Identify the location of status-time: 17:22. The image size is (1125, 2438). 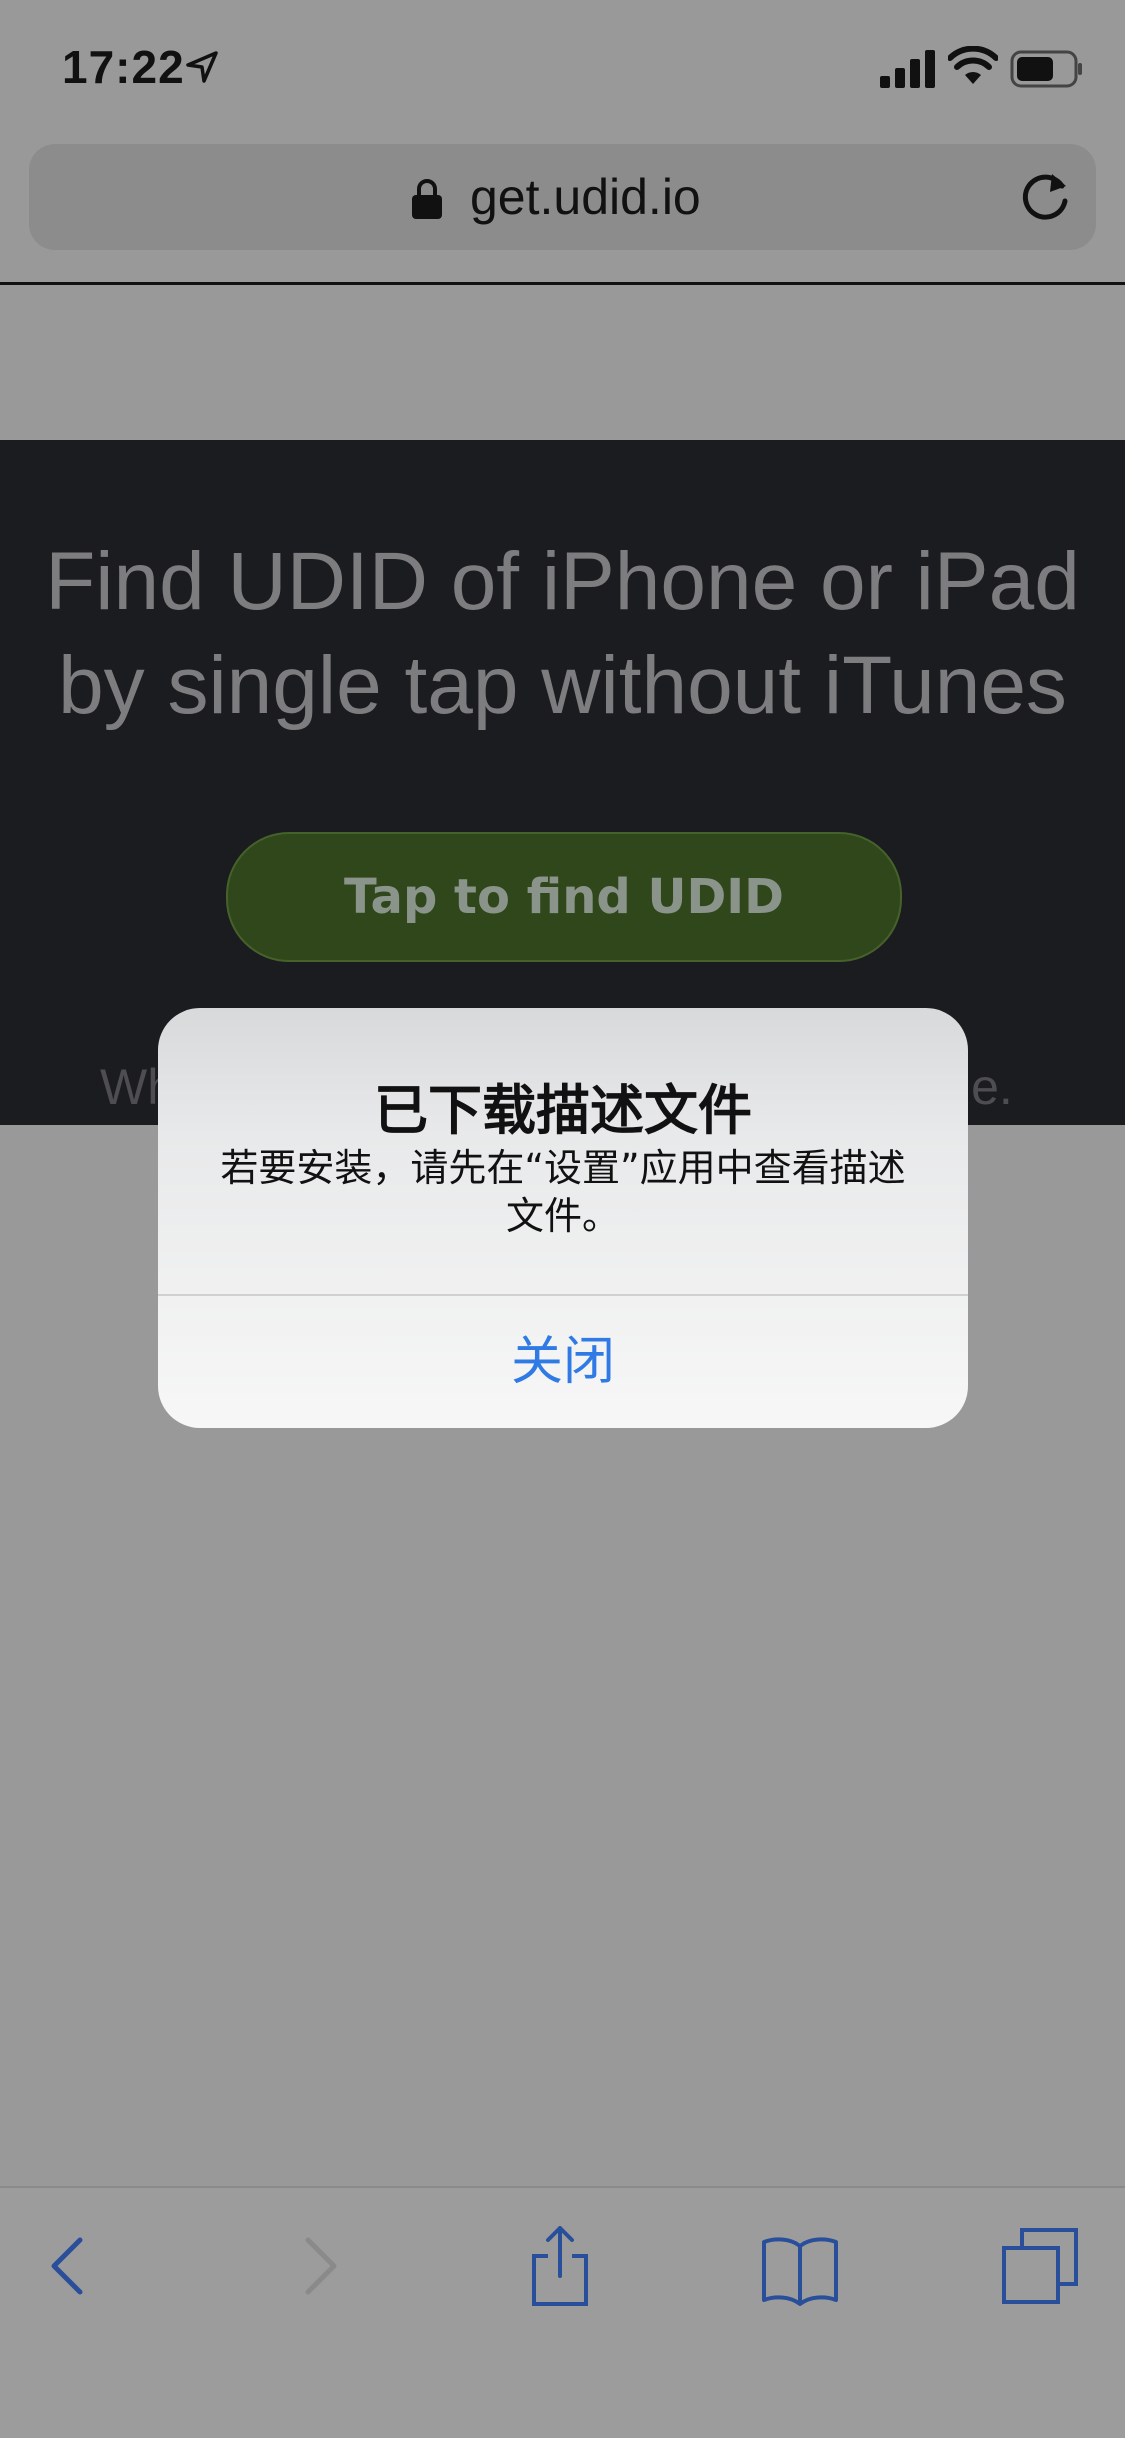
(123, 67).